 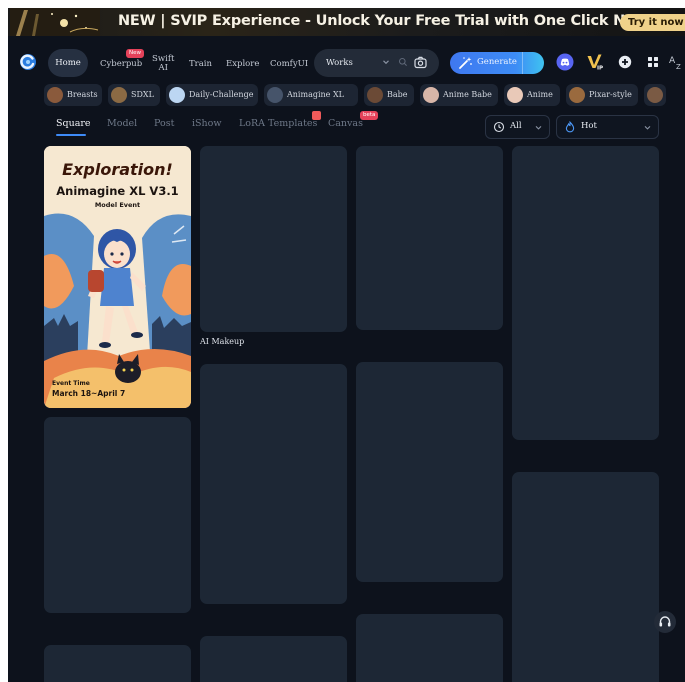 I want to click on svg-text: Z, so click(x=678, y=67).